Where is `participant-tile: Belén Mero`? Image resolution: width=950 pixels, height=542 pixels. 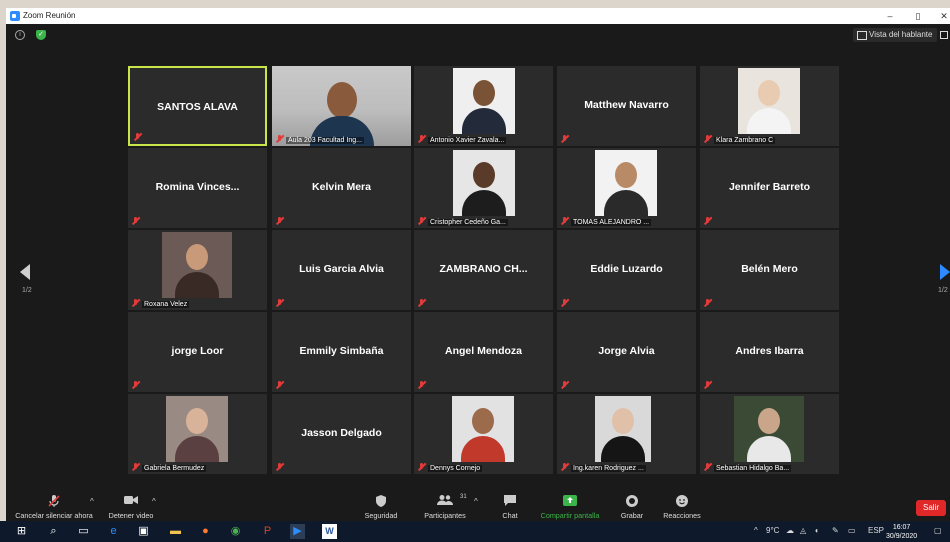
participant-tile: Belén Mero is located at coordinates (769, 270).